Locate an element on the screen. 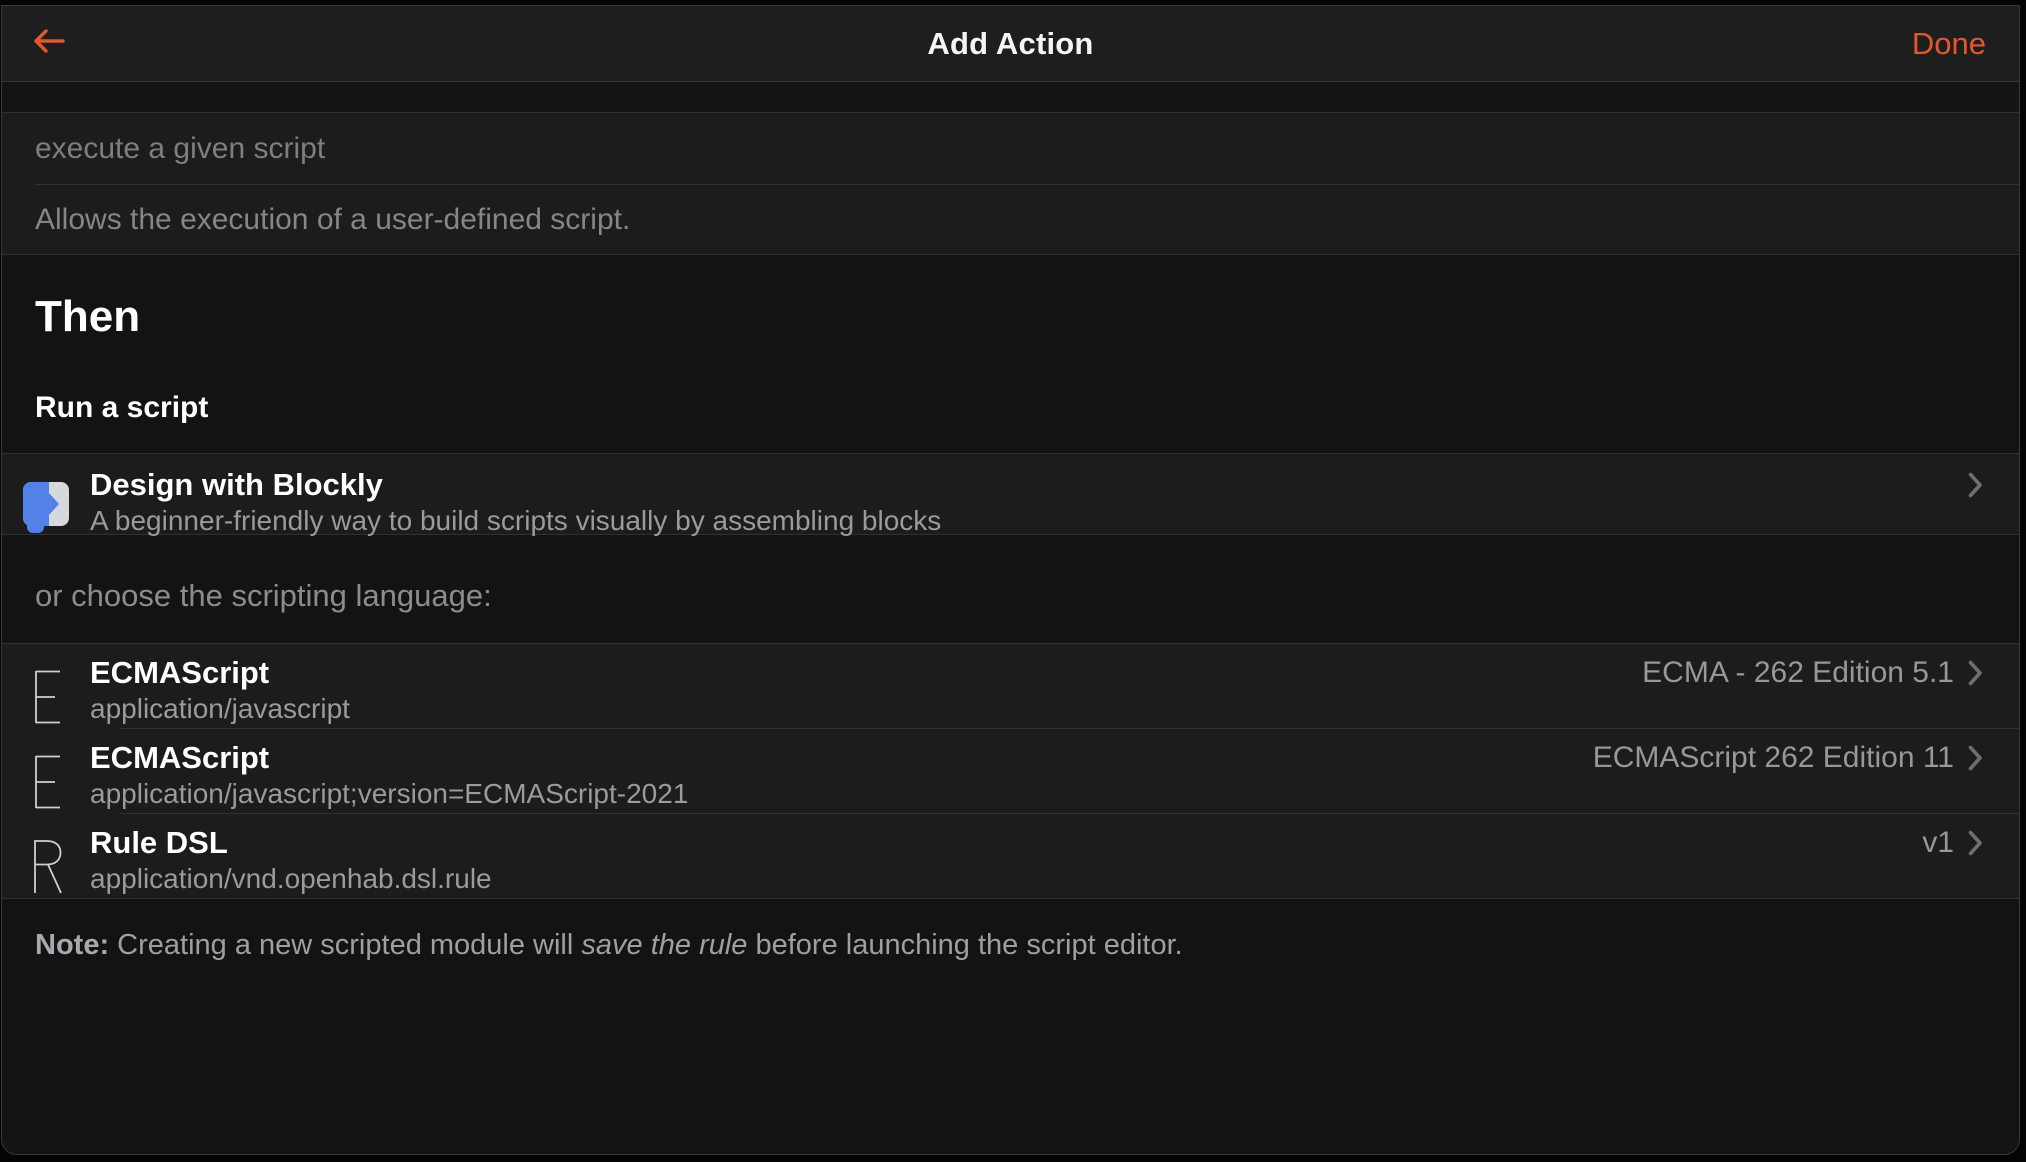  blockly-icon is located at coordinates (46, 508).